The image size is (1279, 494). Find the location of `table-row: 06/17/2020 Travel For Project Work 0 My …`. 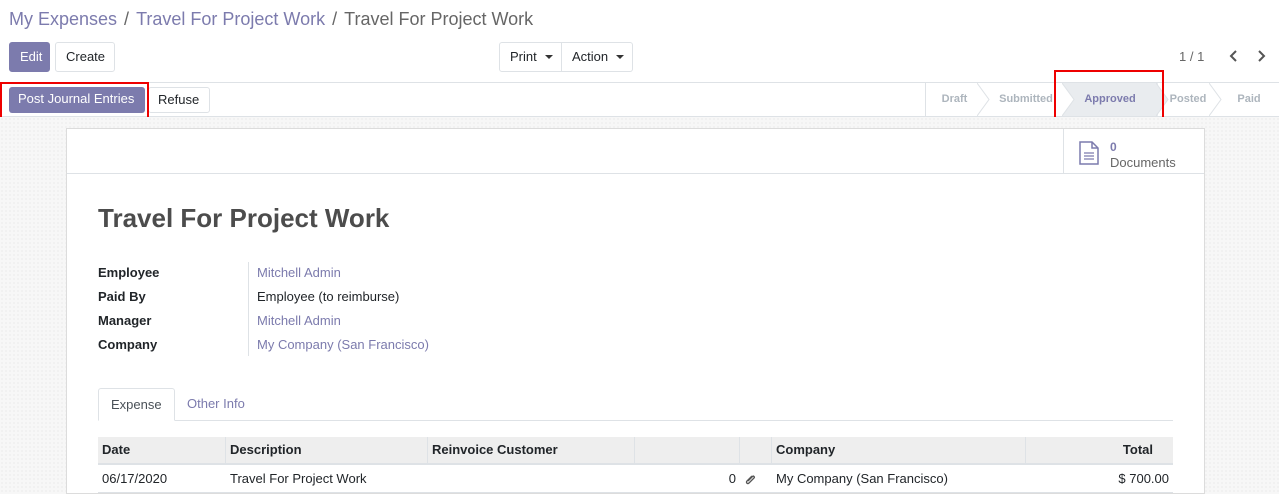

table-row: 06/17/2020 Travel For Project Work 0 My … is located at coordinates (635, 479).